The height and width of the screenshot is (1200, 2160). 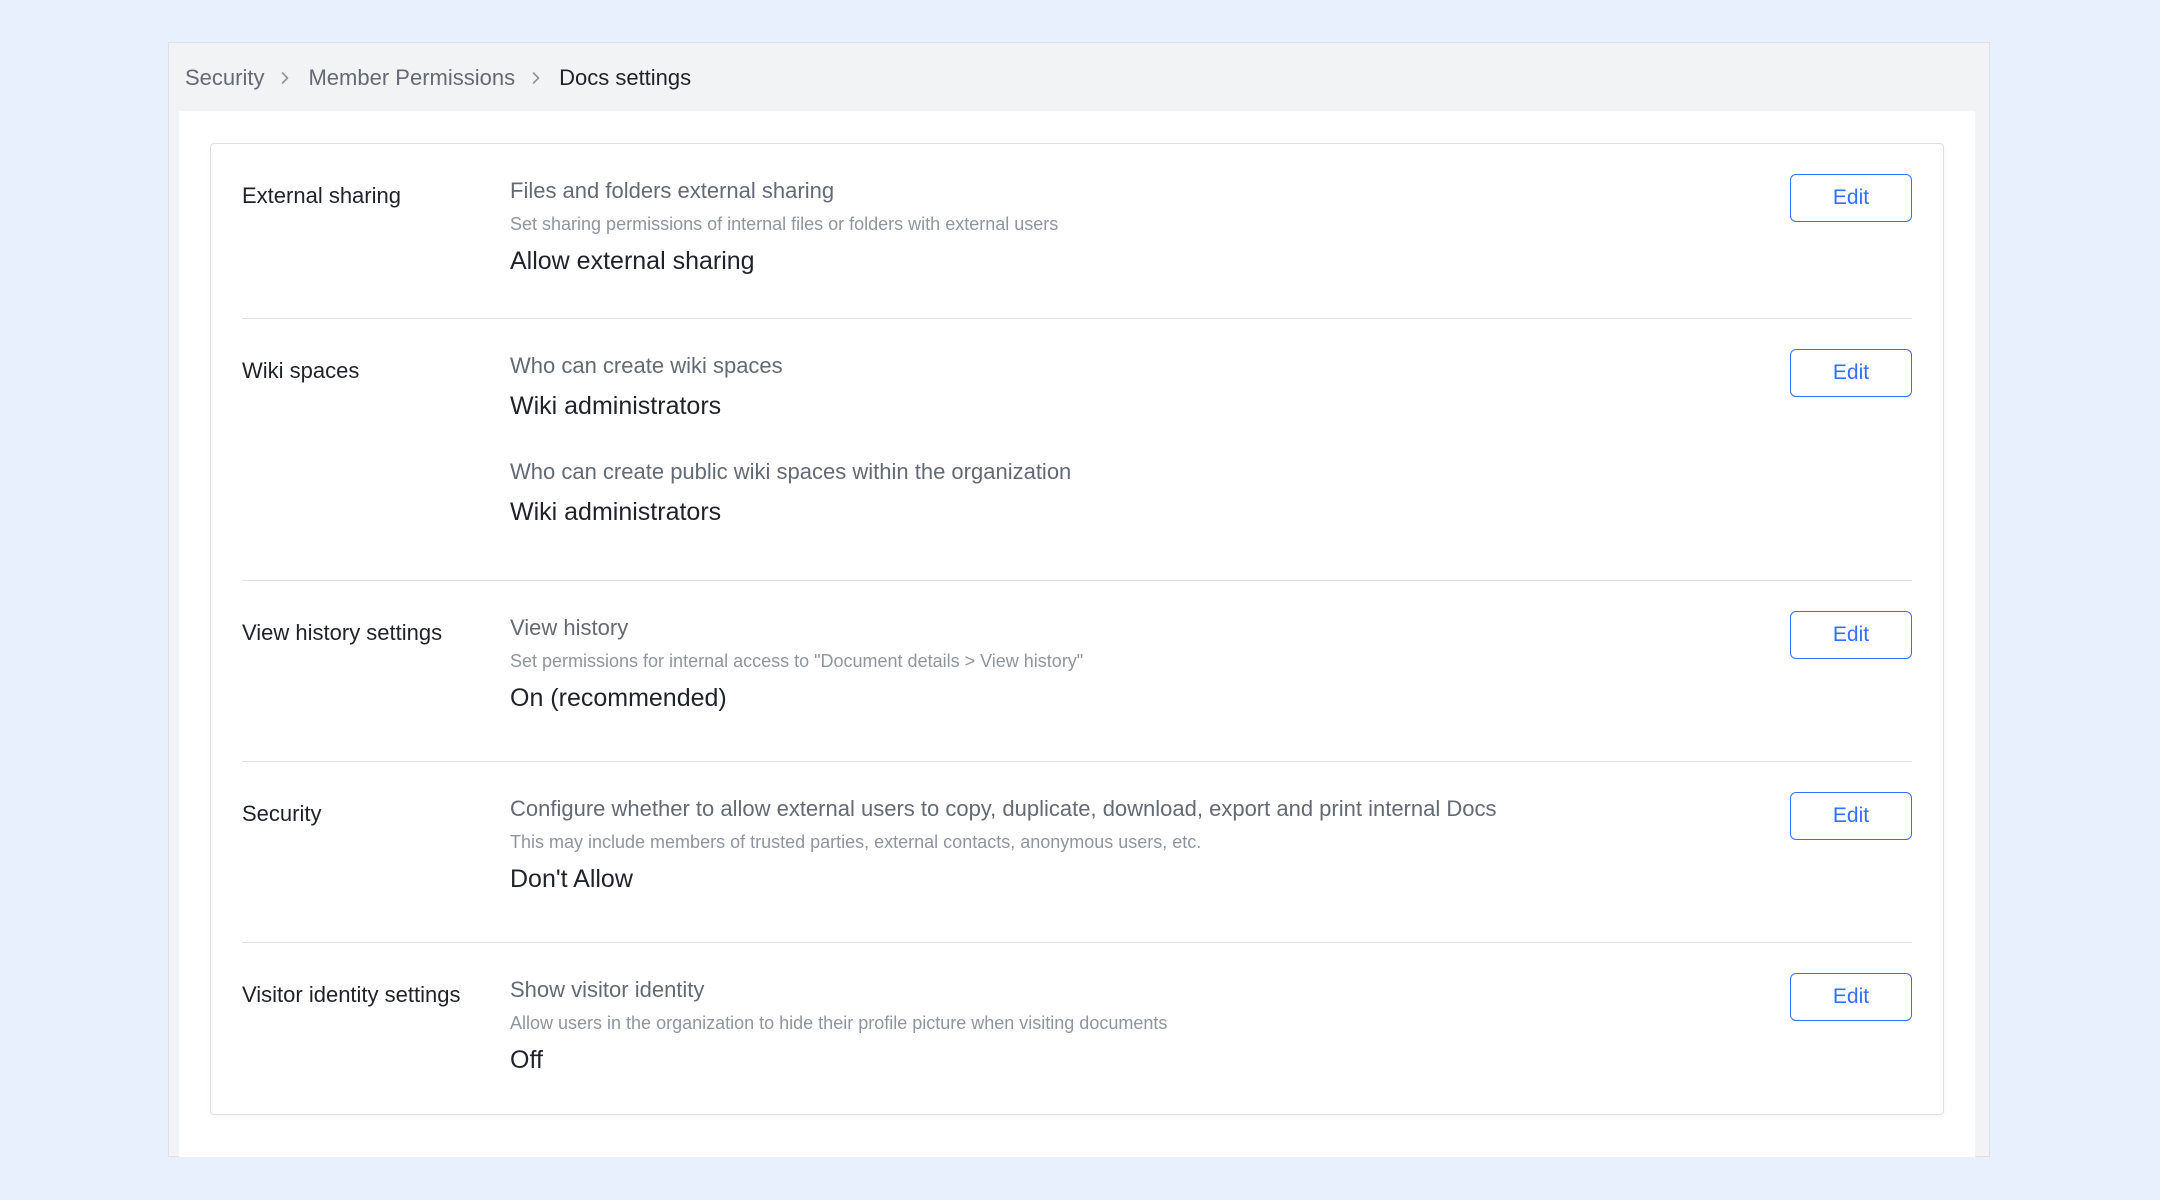 What do you see at coordinates (282, 813) in the screenshot?
I see `section-title: Security` at bounding box center [282, 813].